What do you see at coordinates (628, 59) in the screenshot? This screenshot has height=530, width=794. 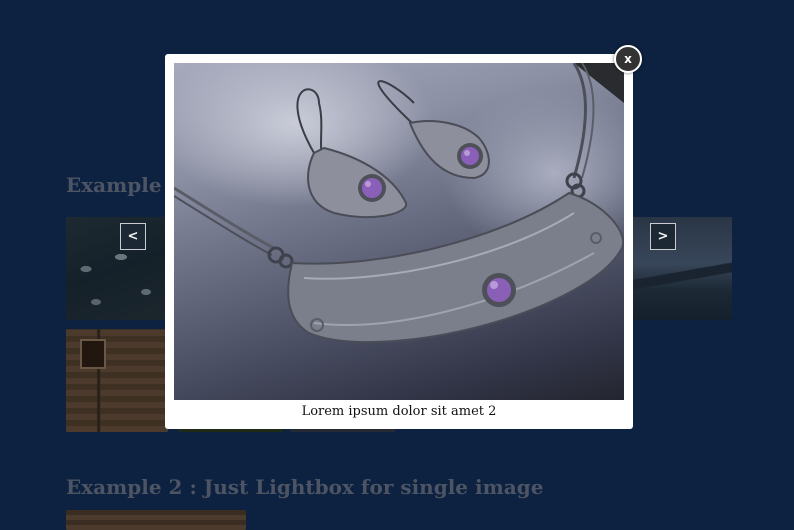 I see `close-button: x` at bounding box center [628, 59].